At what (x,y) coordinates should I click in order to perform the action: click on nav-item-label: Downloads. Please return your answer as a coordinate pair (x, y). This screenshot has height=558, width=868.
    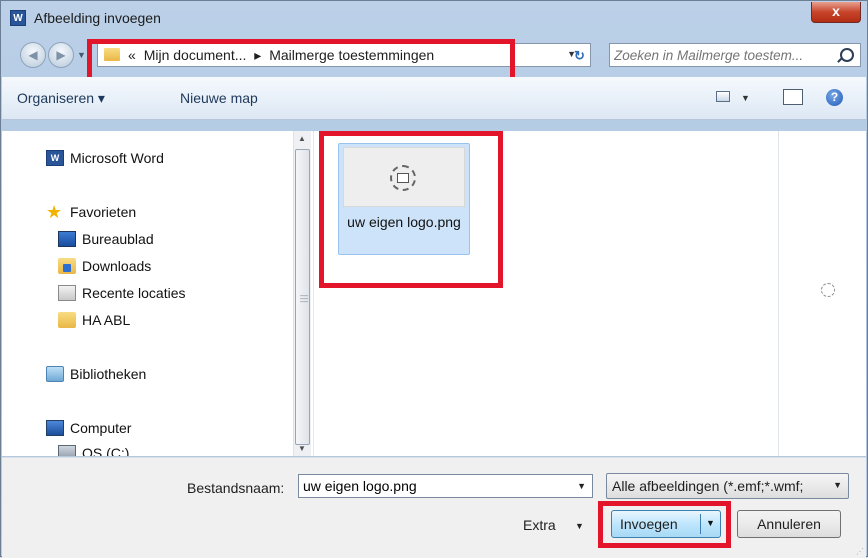
    Looking at the image, I should click on (117, 266).